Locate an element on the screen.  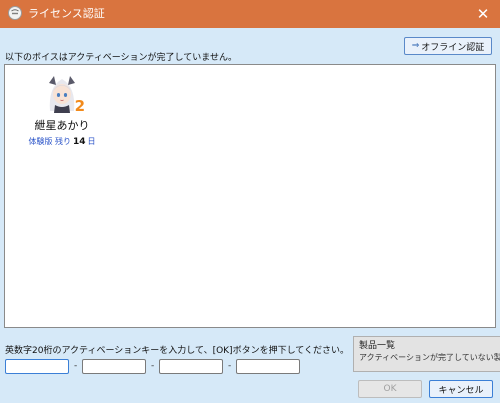
trial-label: 体験版 残り is located at coordinates (49, 141).